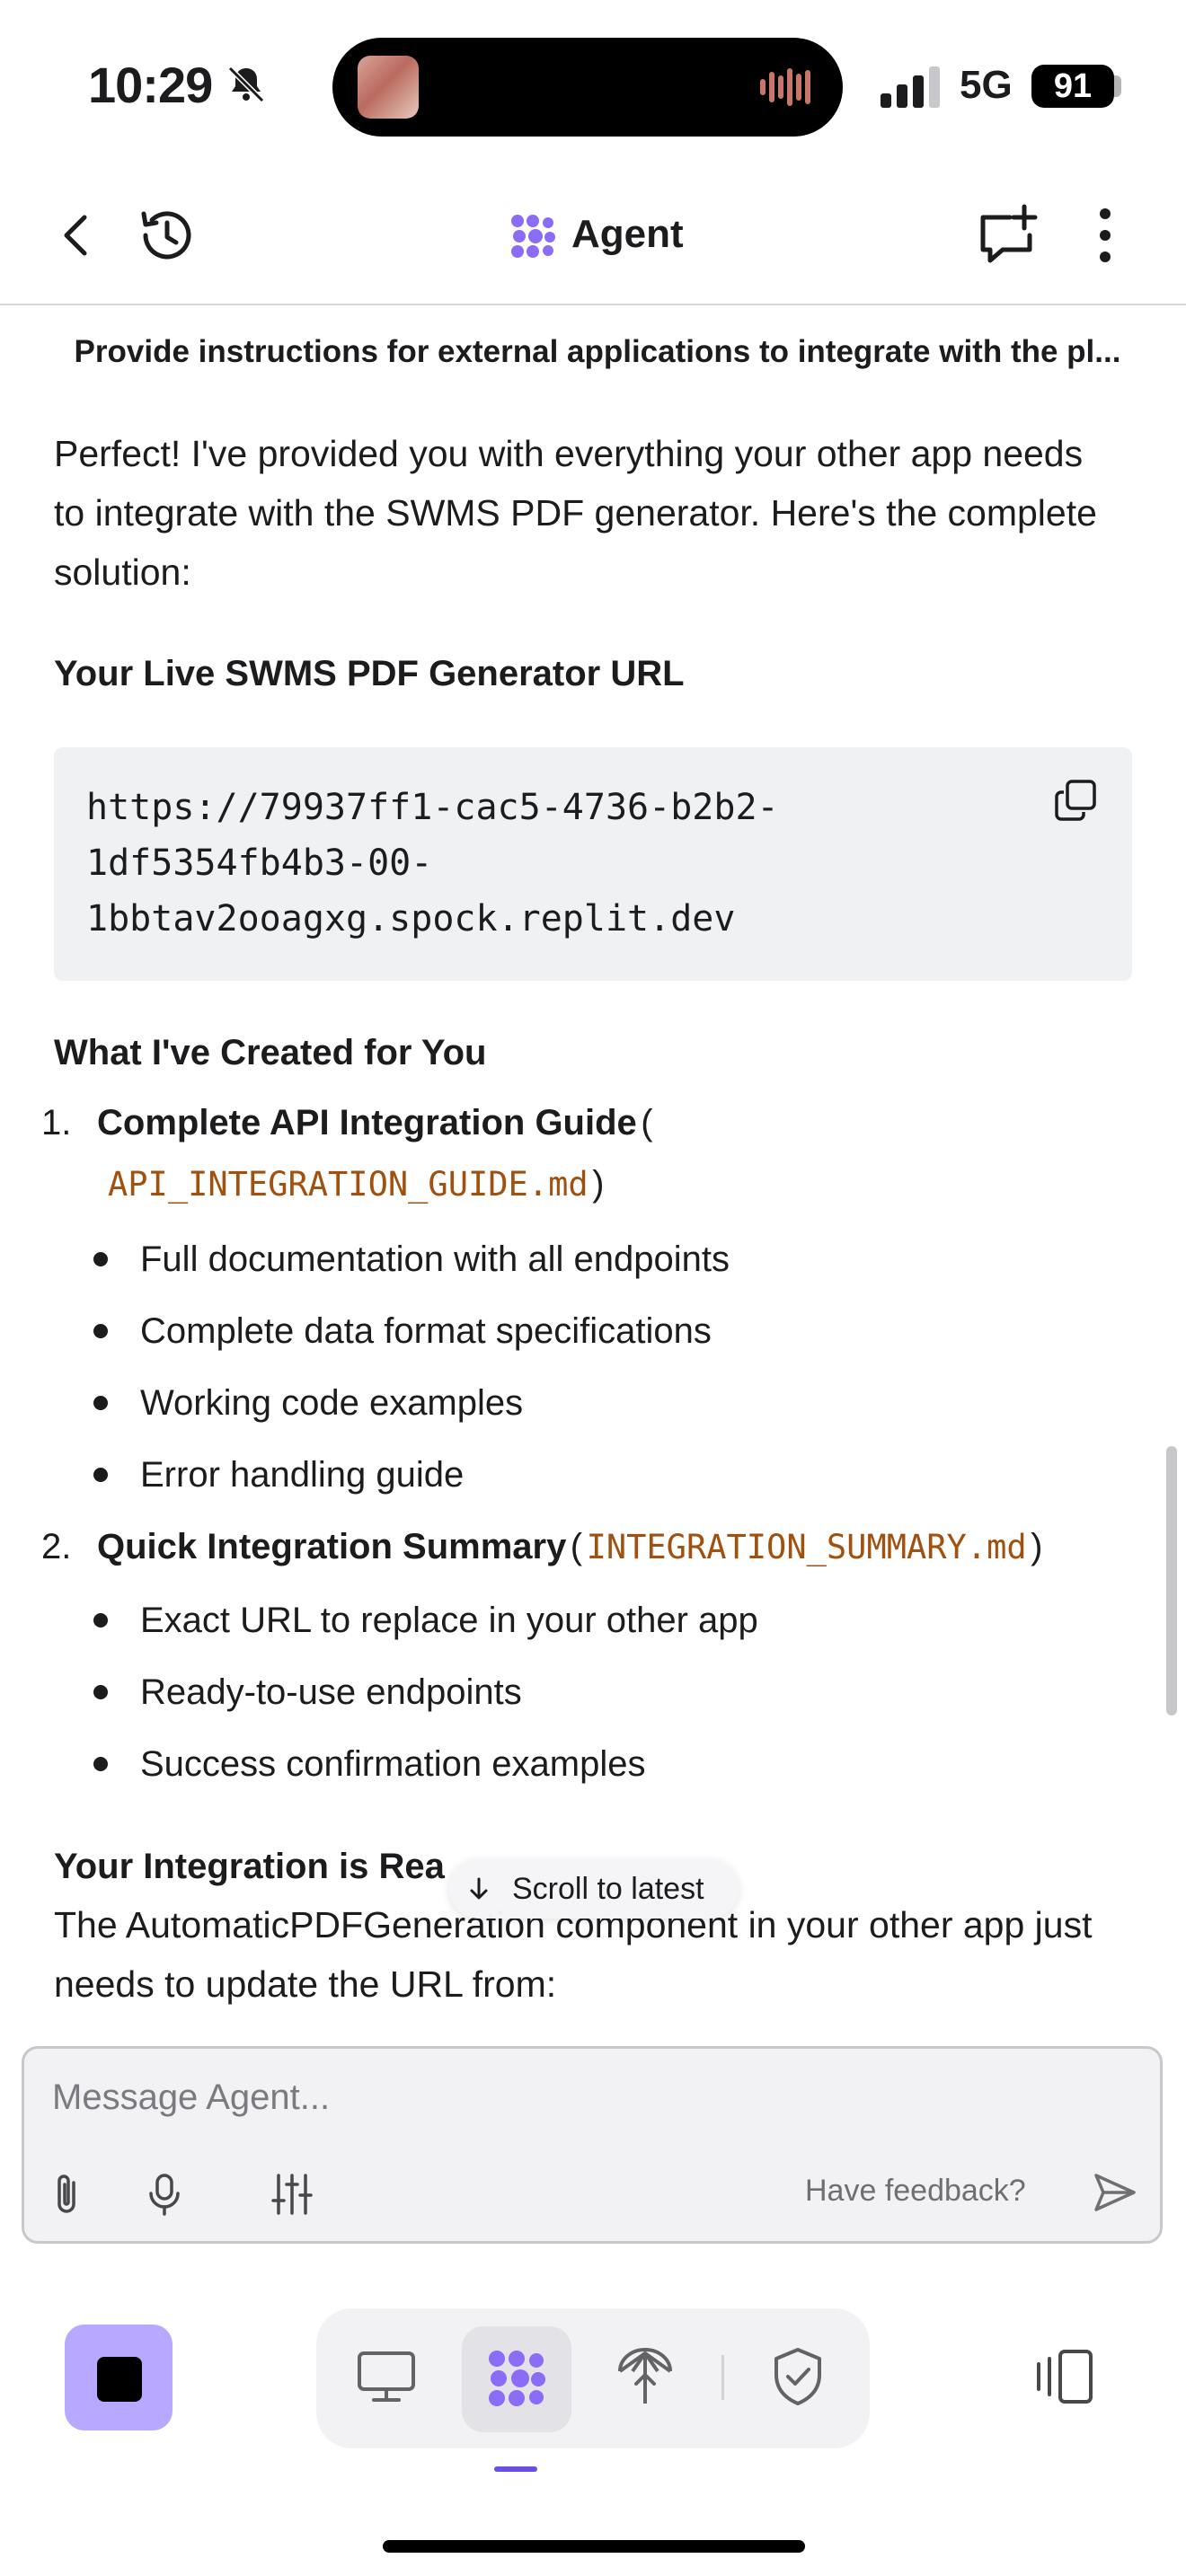 Image resolution: width=1186 pixels, height=2576 pixels. I want to click on created-heading: What I've Created for You, so click(270, 1052).